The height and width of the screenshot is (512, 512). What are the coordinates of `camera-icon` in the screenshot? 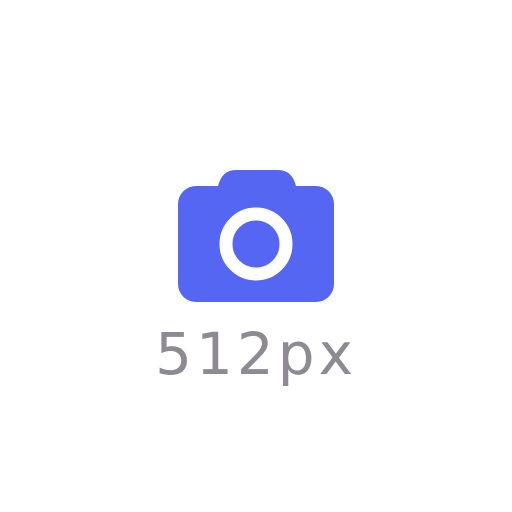 It's located at (256, 236).